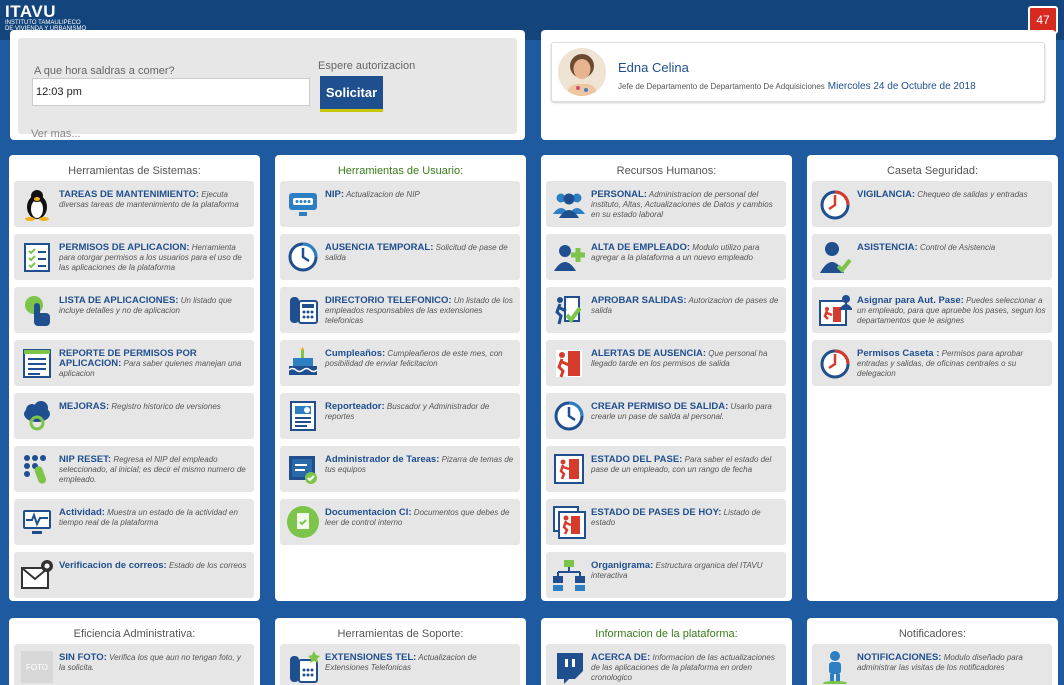 This screenshot has width=1064, height=685. What do you see at coordinates (351, 94) in the screenshot?
I see `solicitar-button: Solicitar` at bounding box center [351, 94].